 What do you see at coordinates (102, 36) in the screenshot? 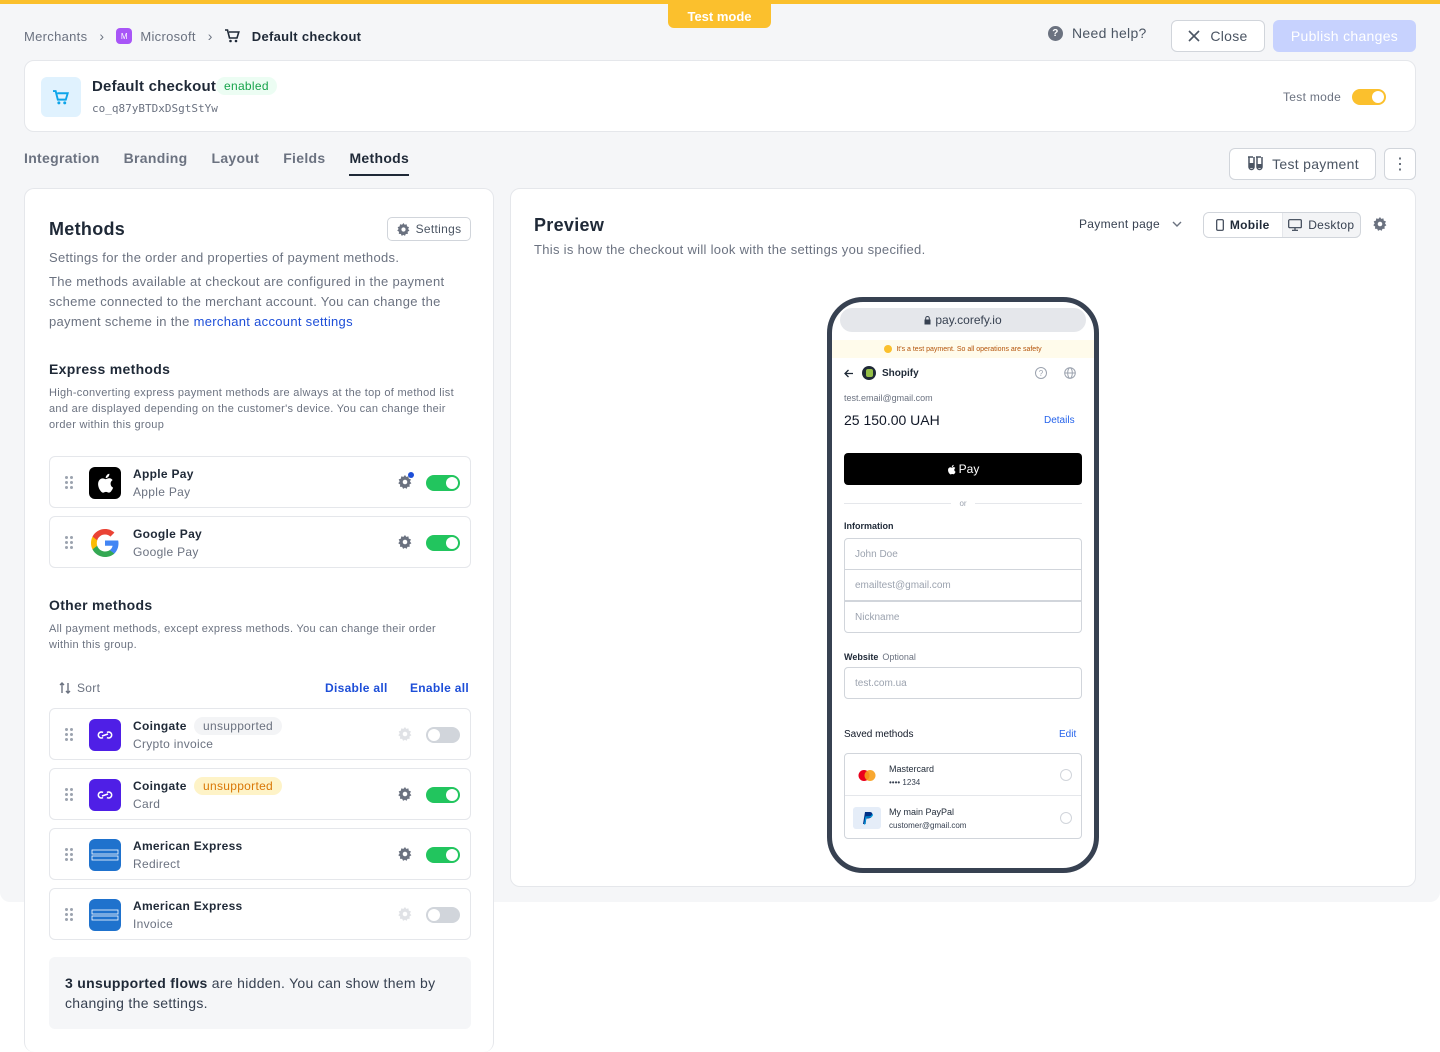
I see `chevron-right-icon: ›` at bounding box center [102, 36].